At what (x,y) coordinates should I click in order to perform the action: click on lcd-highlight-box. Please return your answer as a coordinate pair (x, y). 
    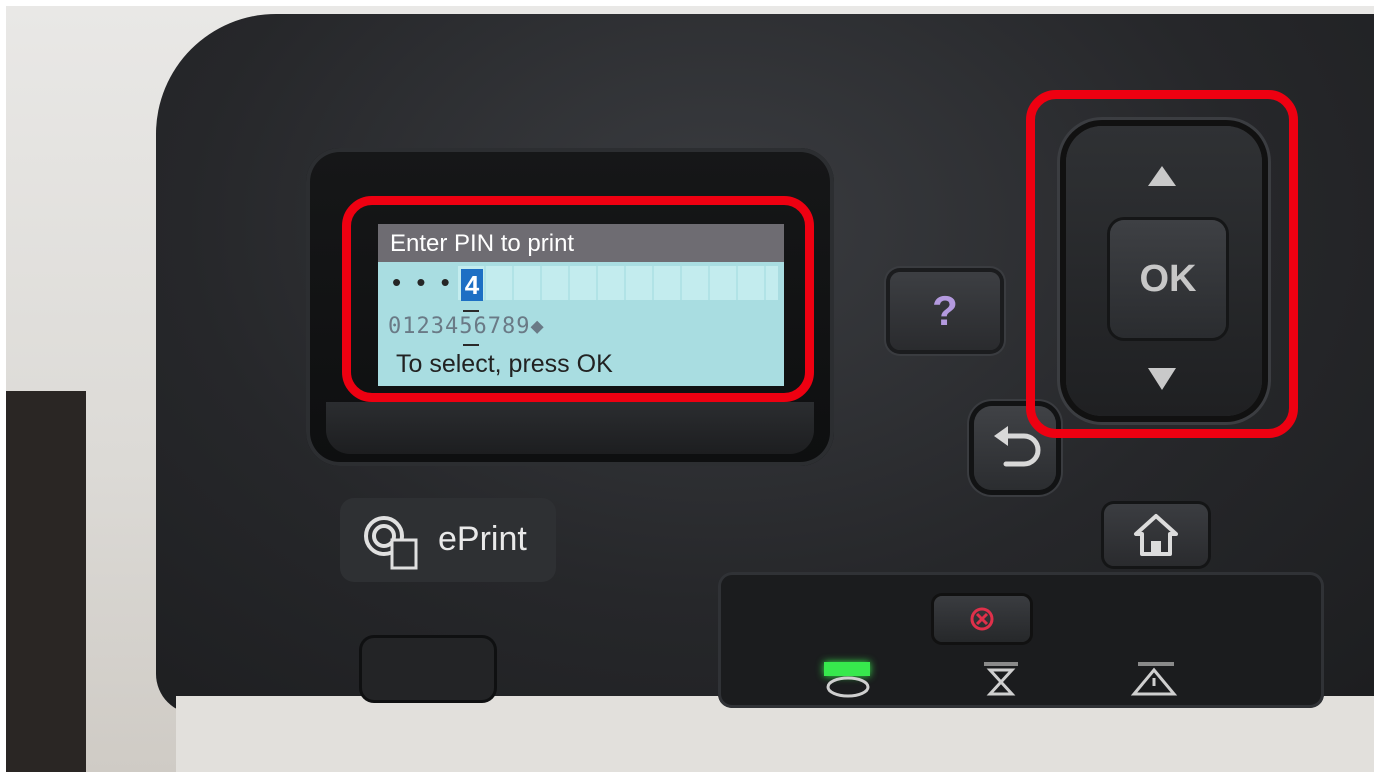
    Looking at the image, I should click on (578, 299).